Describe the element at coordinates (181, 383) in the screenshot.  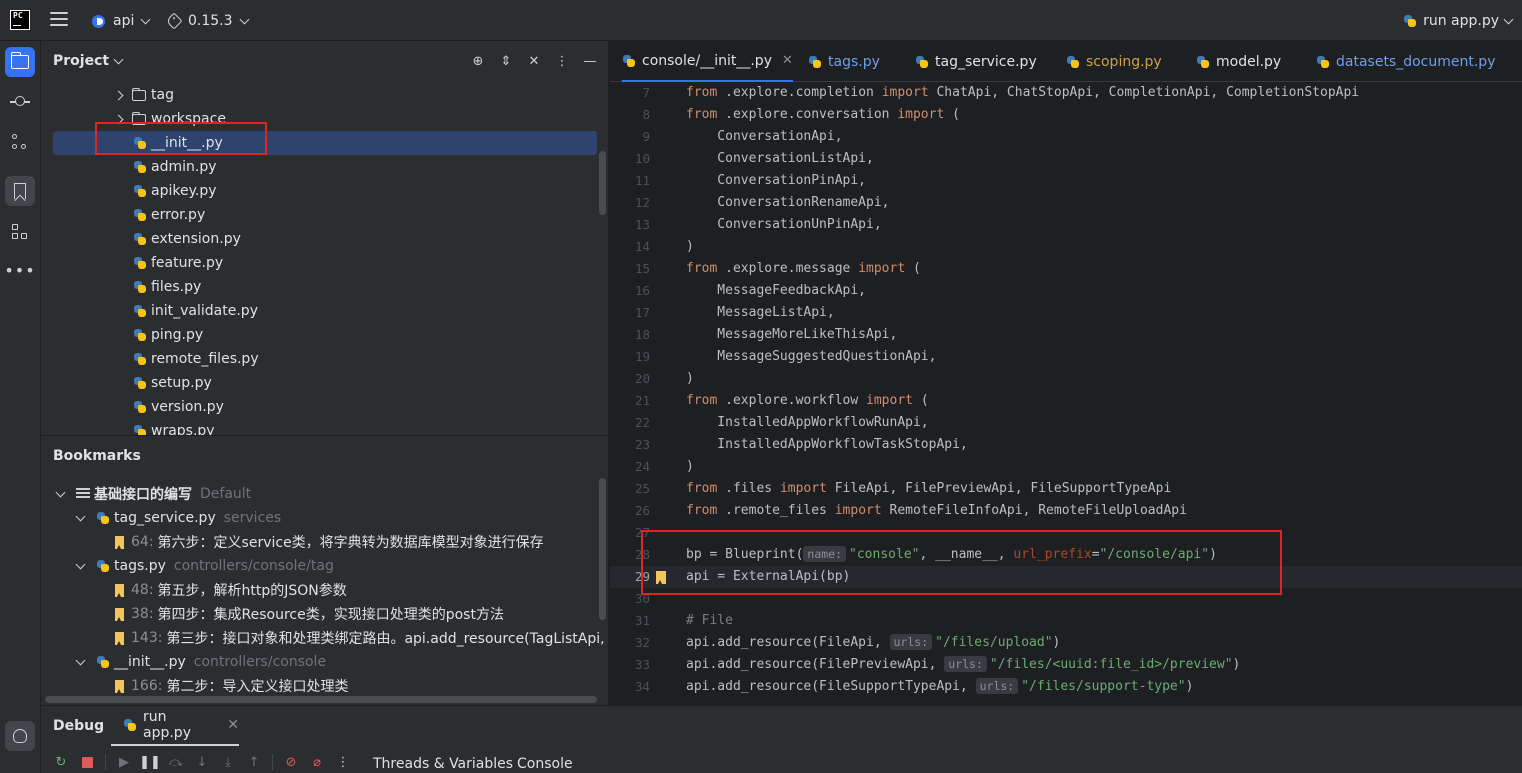
I see `tree-item-label: setup.py` at that location.